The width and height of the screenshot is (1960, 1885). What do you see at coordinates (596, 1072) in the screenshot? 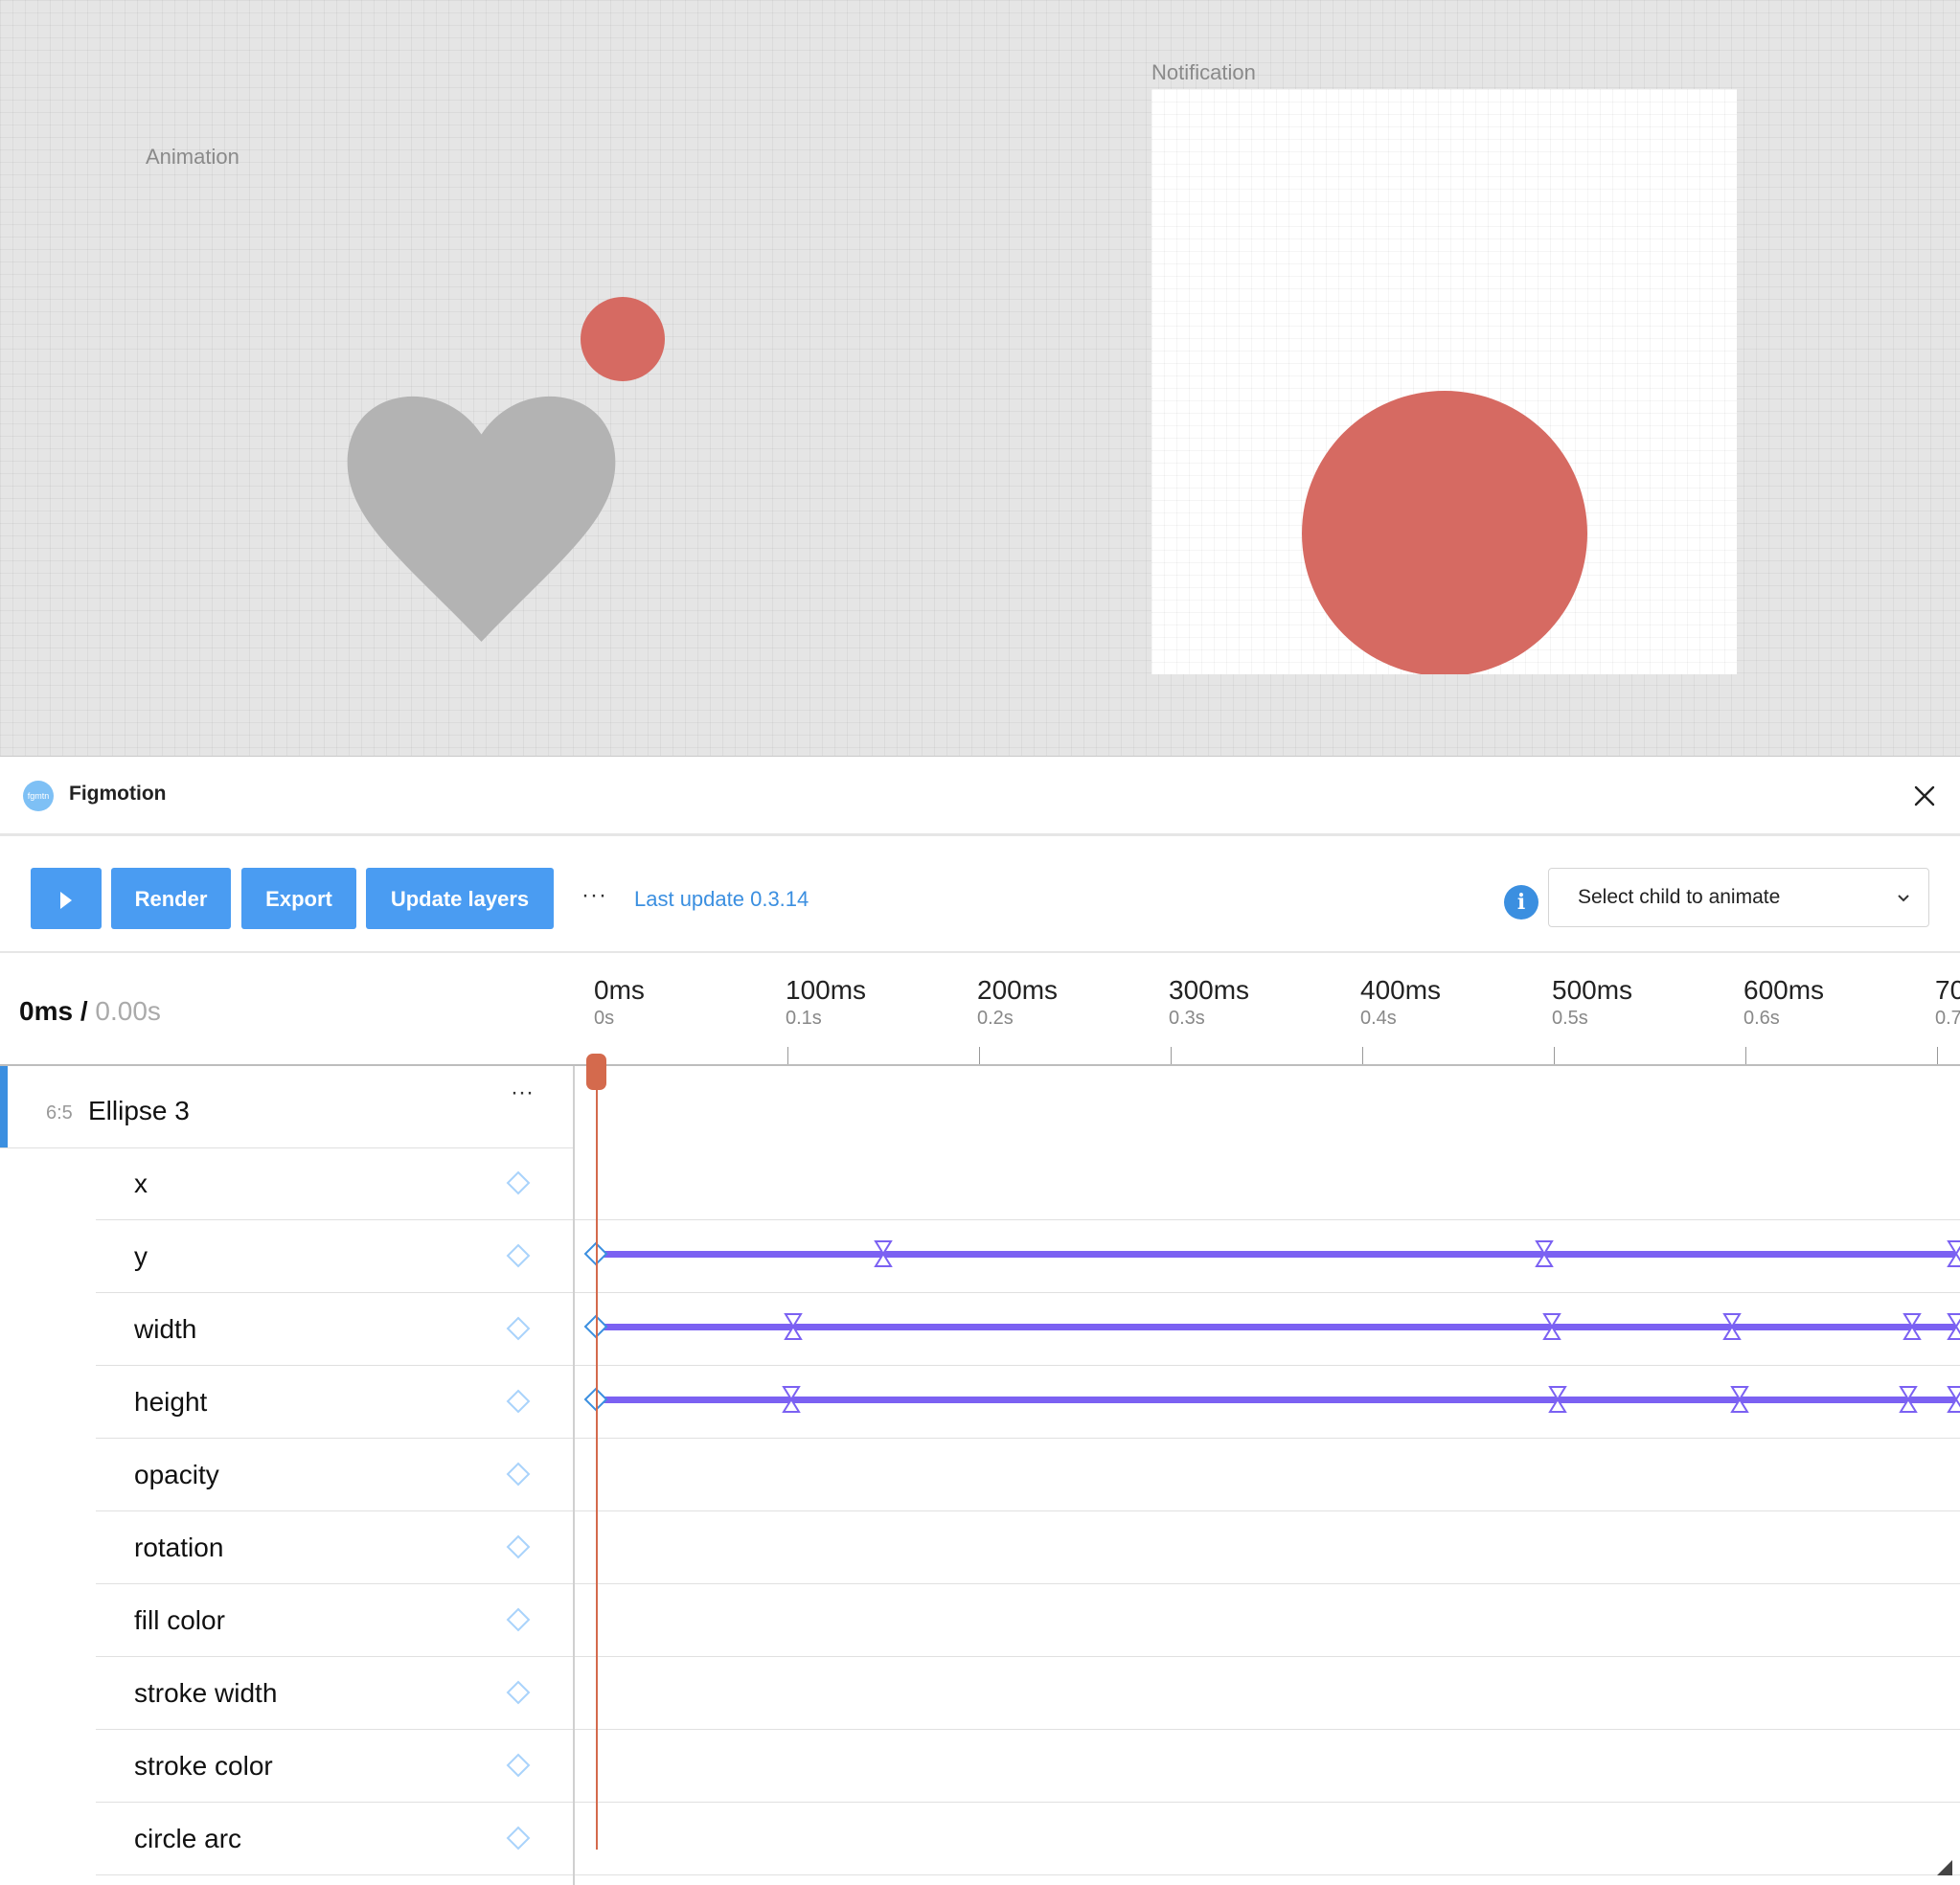
I see `playhead-handle` at bounding box center [596, 1072].